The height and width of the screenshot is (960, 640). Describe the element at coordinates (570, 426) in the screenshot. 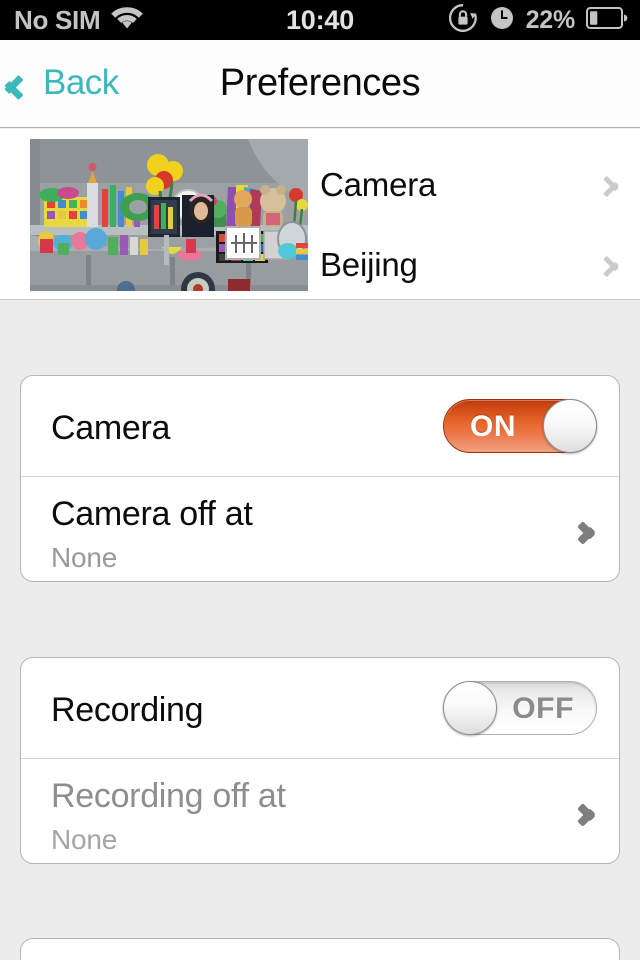

I see `camera-switch-knob` at that location.